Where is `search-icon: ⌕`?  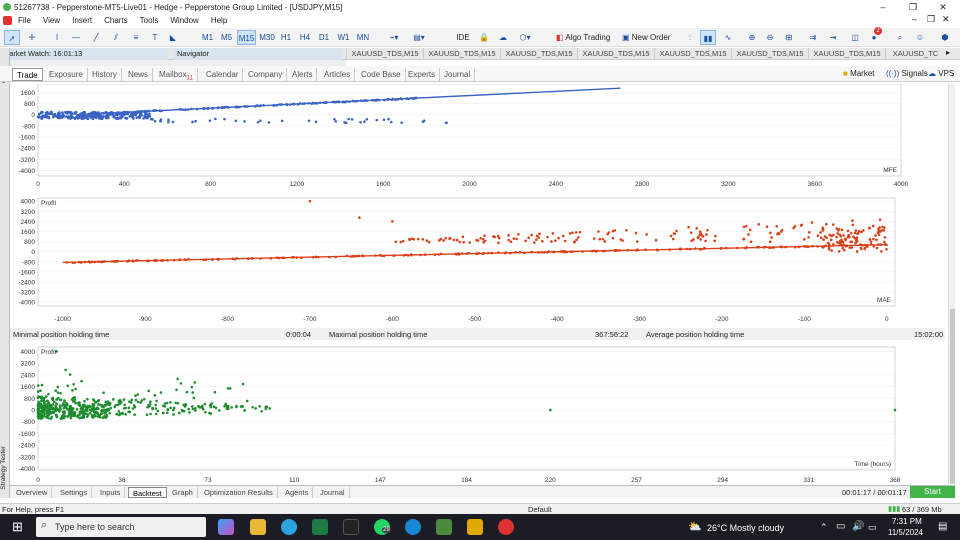 search-icon: ⌕ is located at coordinates (900, 37).